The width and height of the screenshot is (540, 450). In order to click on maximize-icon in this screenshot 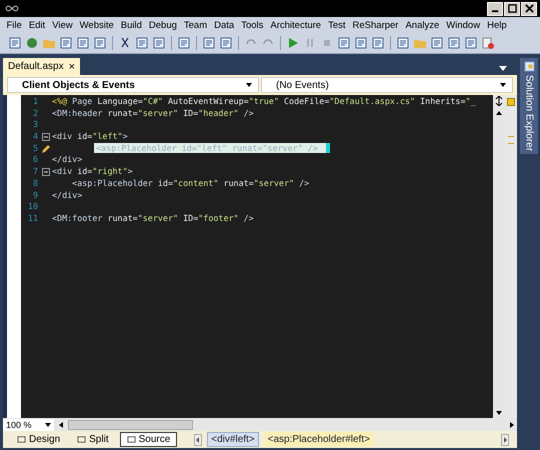, I will do `click(512, 8)`.